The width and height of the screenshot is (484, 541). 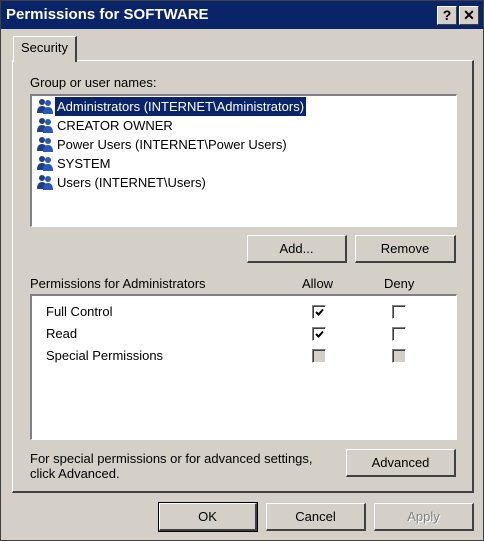 I want to click on advanced-help-line2: click Advanced., so click(x=75, y=473).